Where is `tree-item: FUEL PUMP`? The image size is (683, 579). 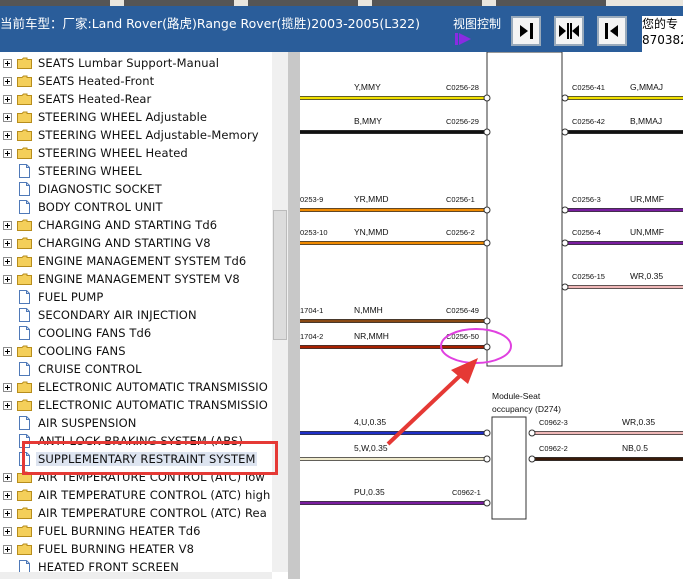
tree-item: FUEL PUMP is located at coordinates (136, 298).